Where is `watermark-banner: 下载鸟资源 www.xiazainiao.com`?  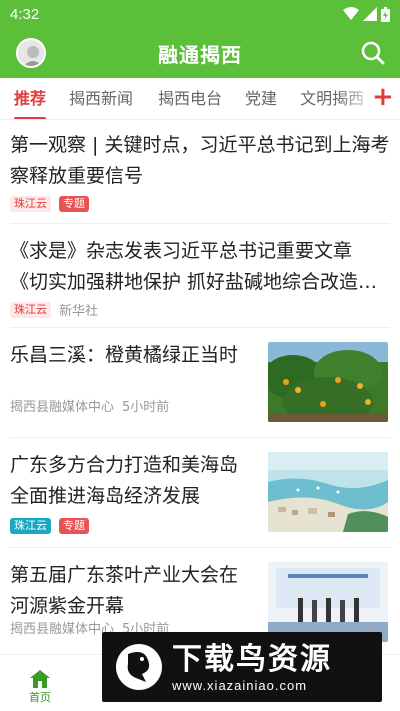 watermark-banner: 下载鸟资源 www.xiazainiao.com is located at coordinates (242, 667).